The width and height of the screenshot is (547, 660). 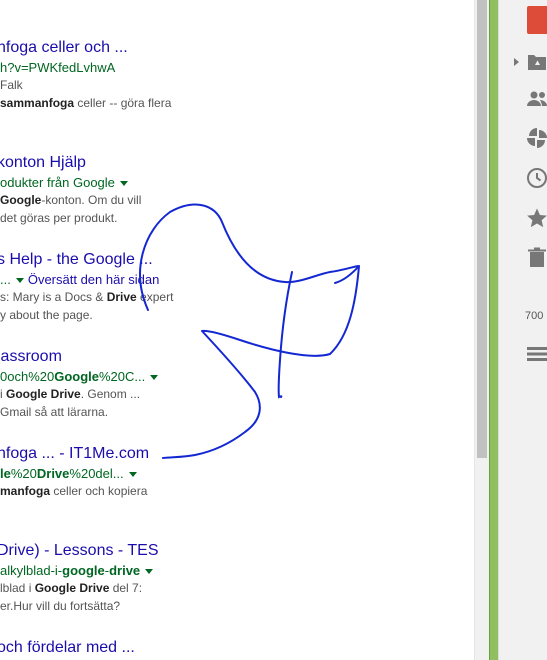 I want to click on shared-with-me-icon, so click(x=536, y=99).